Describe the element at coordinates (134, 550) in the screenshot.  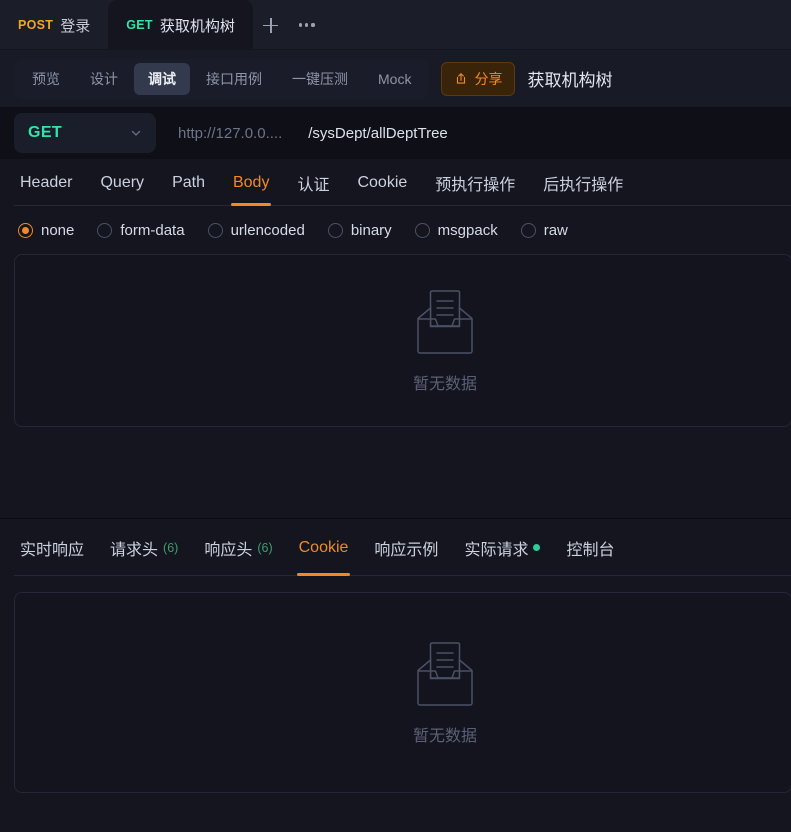
I see `resptab-label: 请求头` at that location.